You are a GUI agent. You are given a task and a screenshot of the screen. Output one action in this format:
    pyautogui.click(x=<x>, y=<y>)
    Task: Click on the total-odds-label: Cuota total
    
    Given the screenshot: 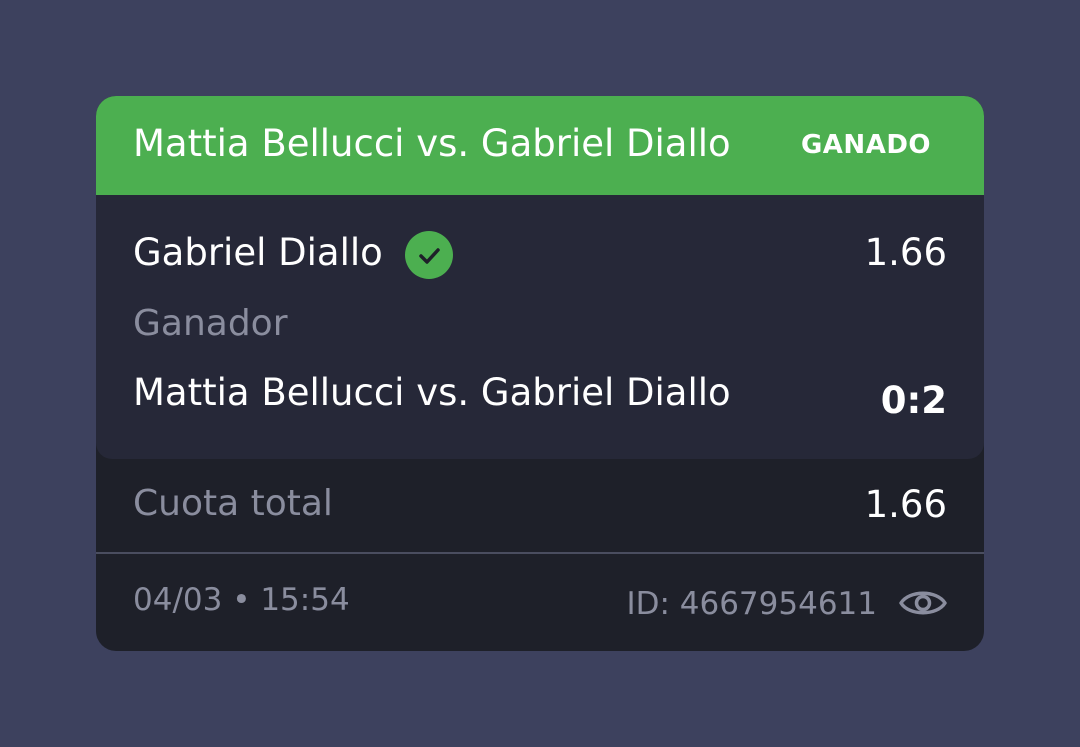 What is the action you would take?
    pyautogui.click(x=233, y=503)
    